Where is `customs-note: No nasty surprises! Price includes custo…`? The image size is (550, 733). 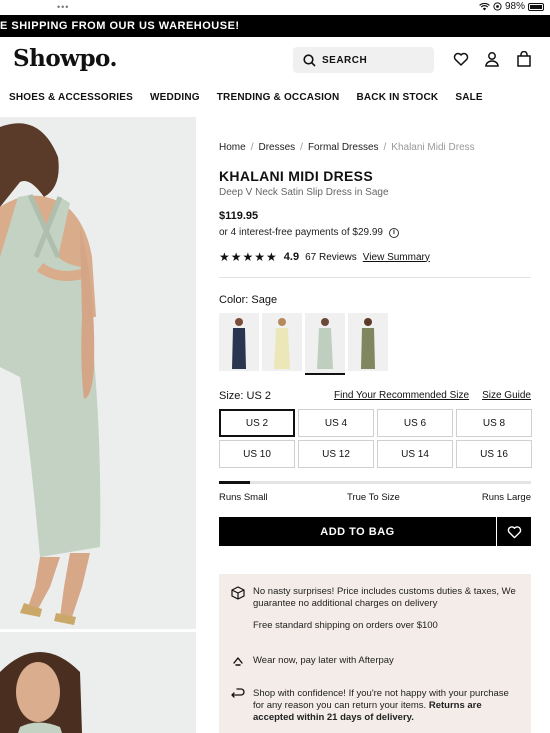 customs-note: No nasty surprises! Price includes custo… is located at coordinates (384, 597).